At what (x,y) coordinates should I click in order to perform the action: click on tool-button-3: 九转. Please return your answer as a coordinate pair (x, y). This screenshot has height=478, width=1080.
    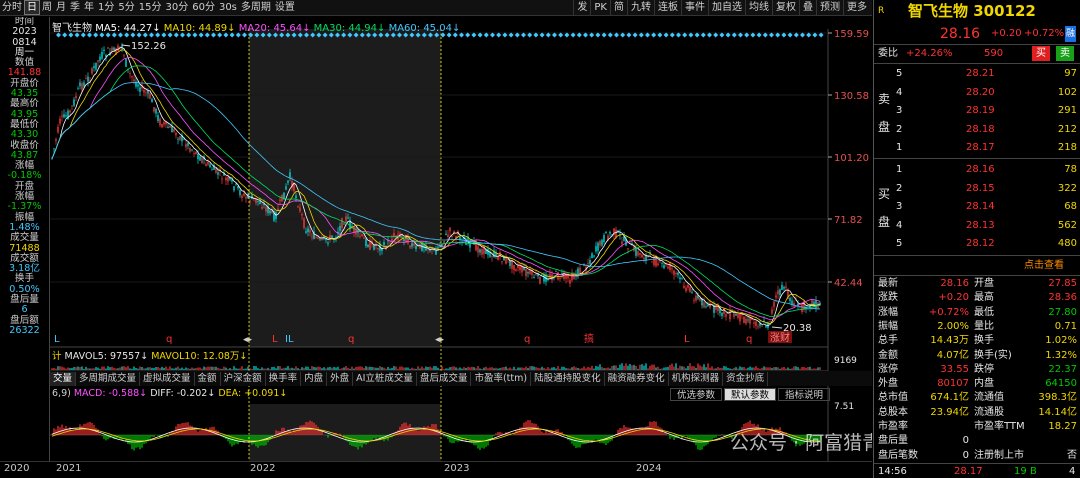
    Looking at the image, I should click on (640, 7).